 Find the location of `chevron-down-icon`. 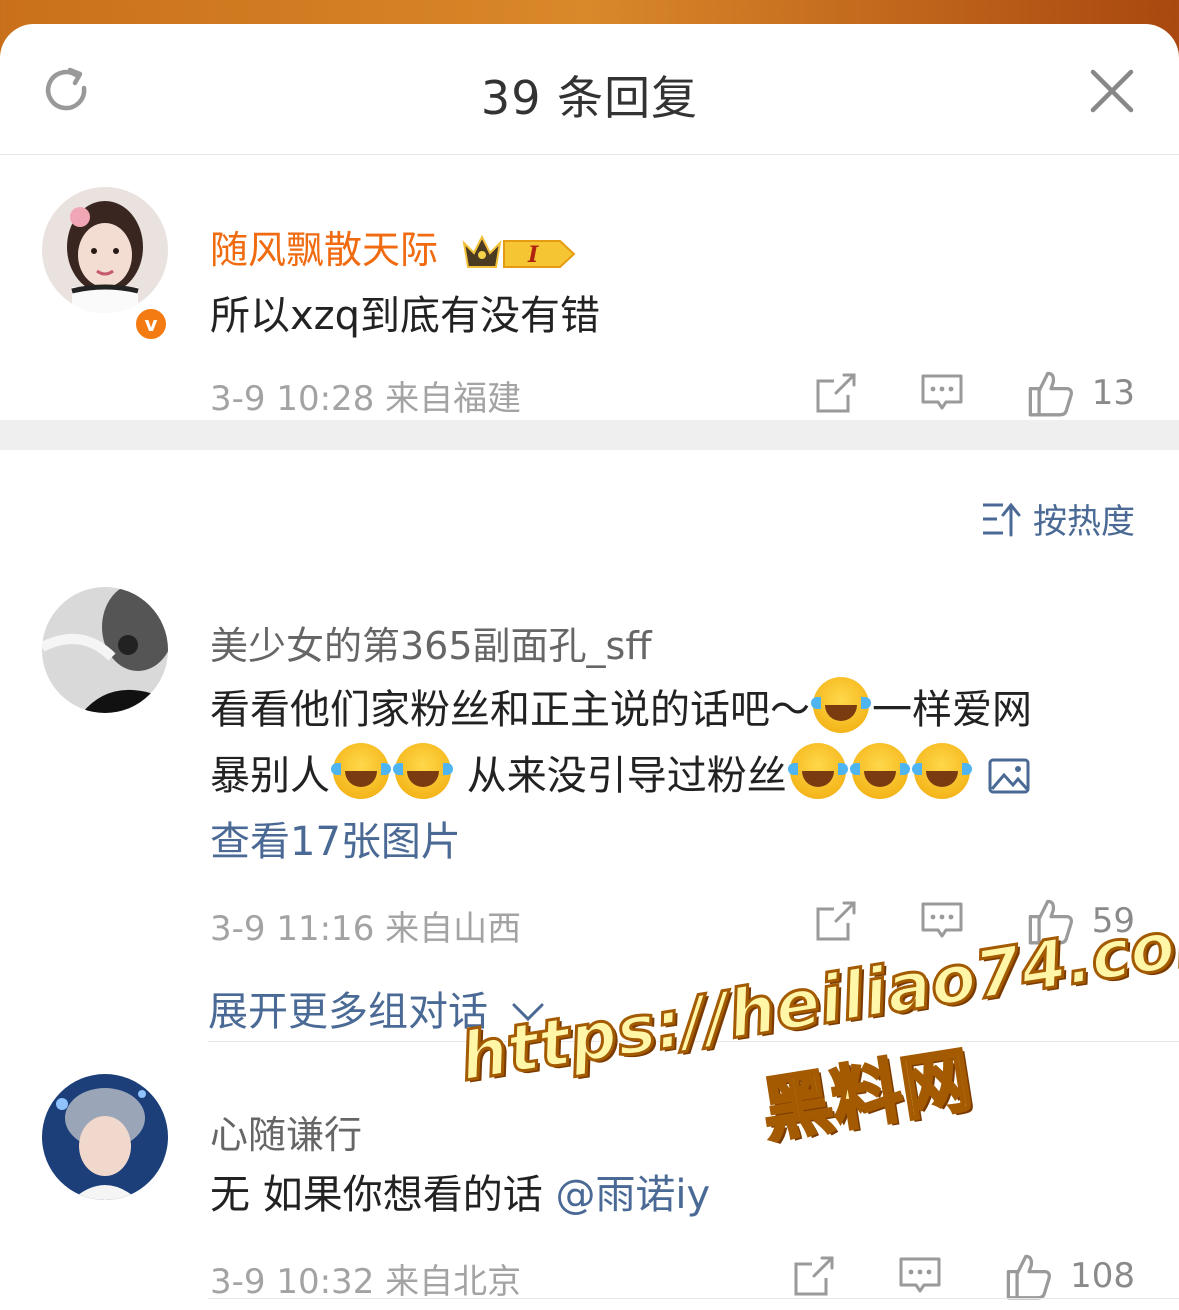

chevron-down-icon is located at coordinates (528, 1012).